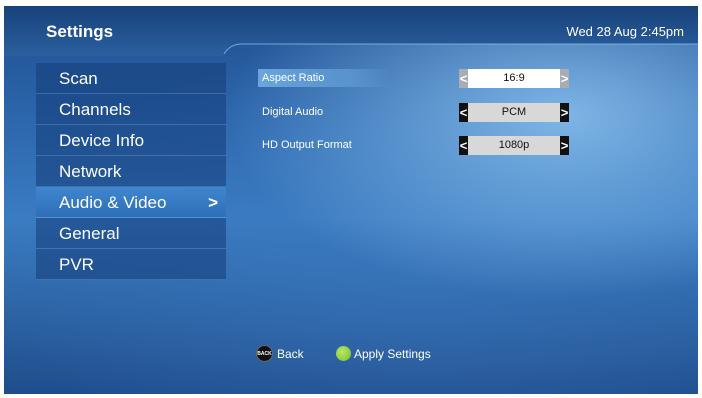 The width and height of the screenshot is (702, 398). I want to click on apply-settings-label: Apply Settings, so click(392, 353).